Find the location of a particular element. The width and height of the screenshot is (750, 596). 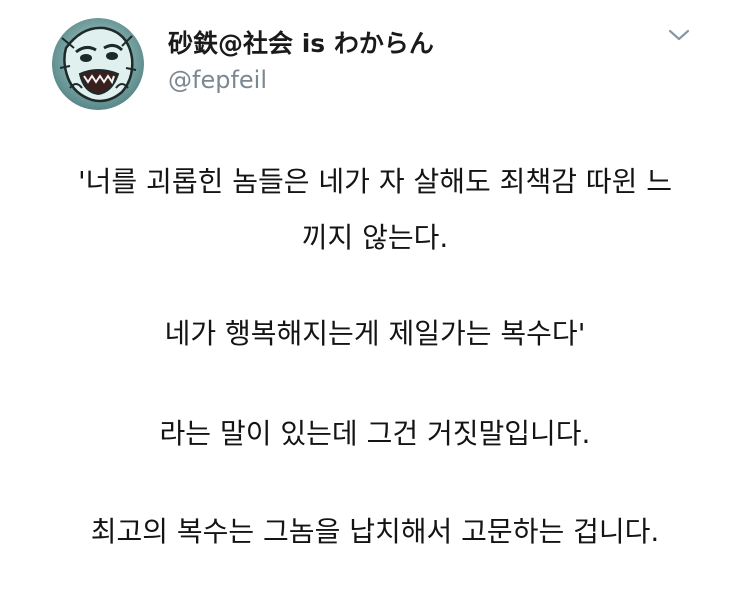

tweet-text-line: 네가 행복해지는게 제일가는 복수다' is located at coordinates (375, 333).